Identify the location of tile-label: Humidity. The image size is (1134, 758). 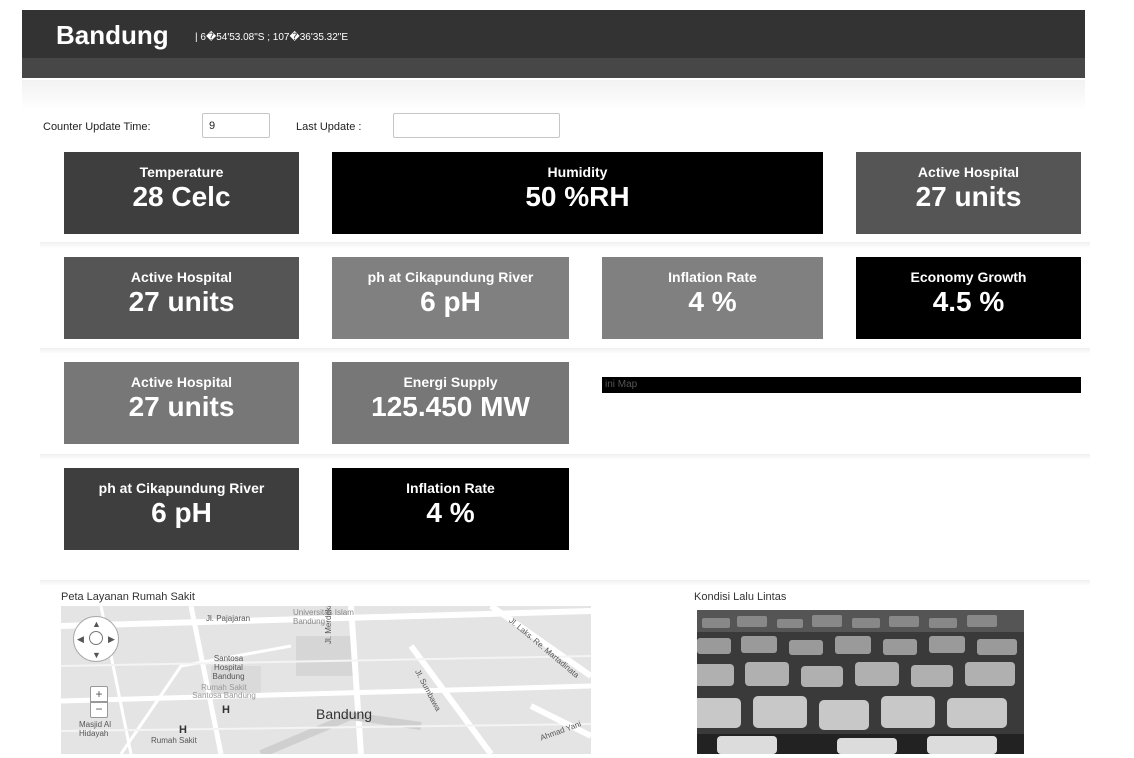
(577, 172).